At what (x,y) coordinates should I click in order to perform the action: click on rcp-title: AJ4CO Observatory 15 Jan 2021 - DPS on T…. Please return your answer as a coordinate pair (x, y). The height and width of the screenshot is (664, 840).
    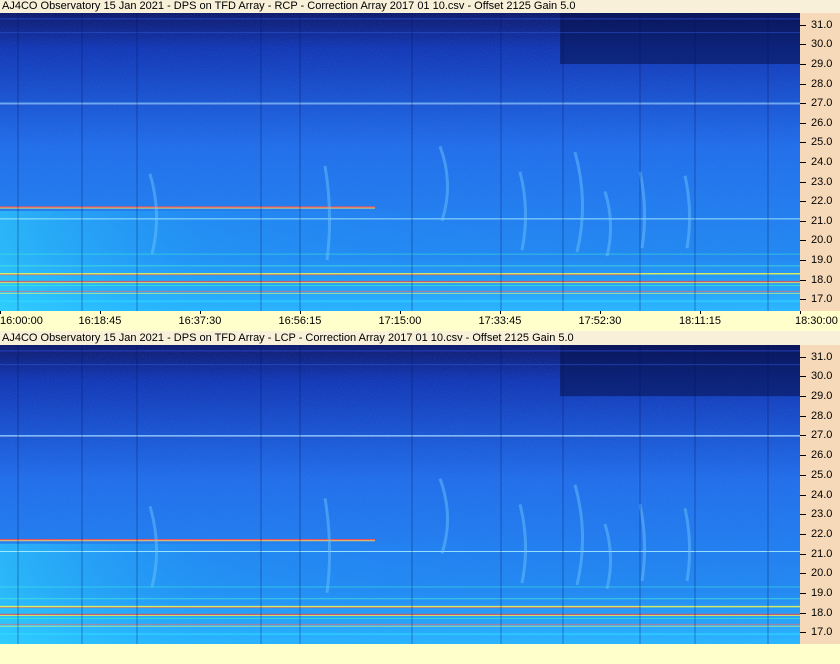
    Looking at the image, I should click on (289, 6).